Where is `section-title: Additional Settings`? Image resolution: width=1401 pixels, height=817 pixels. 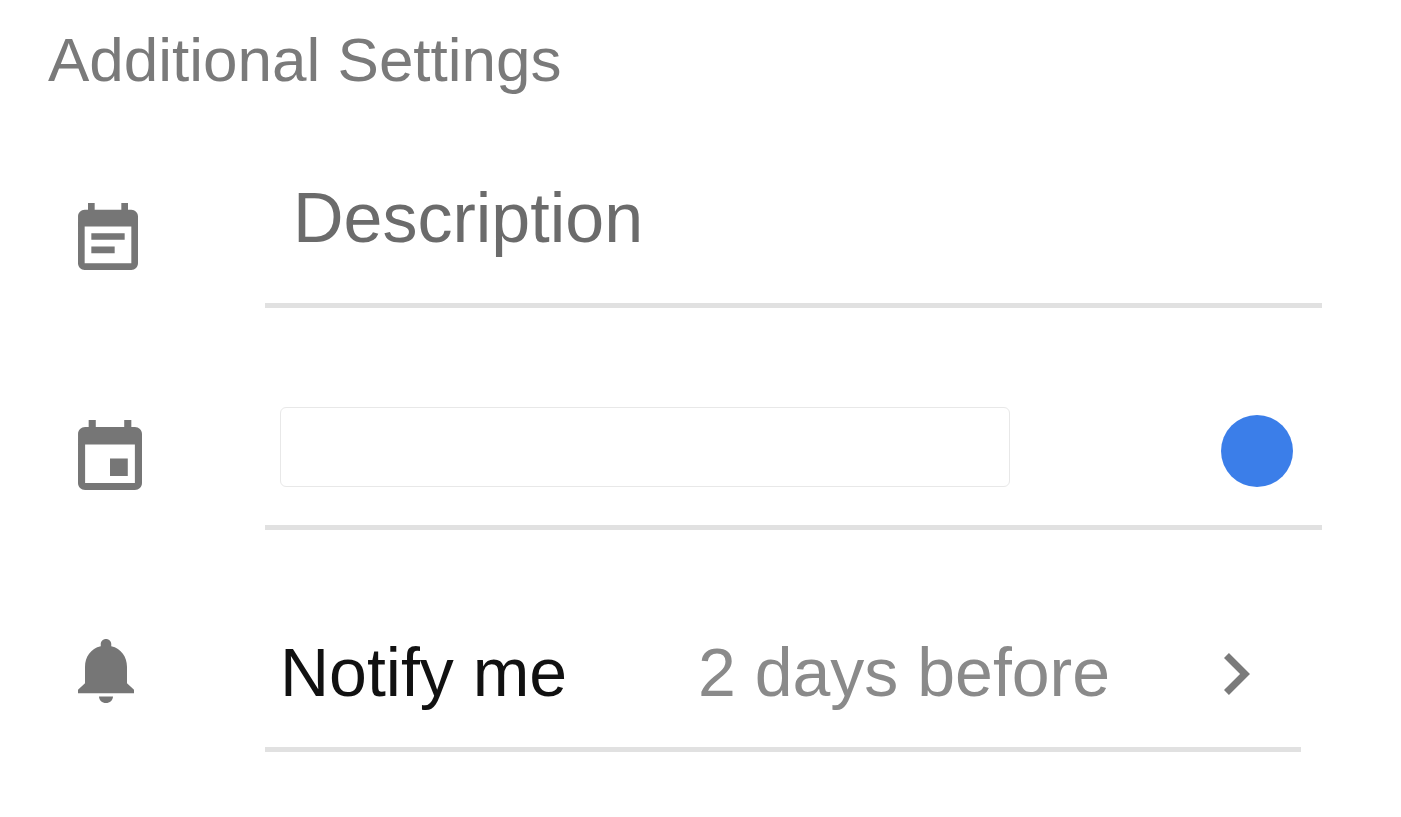
section-title: Additional Settings is located at coordinates (305, 60).